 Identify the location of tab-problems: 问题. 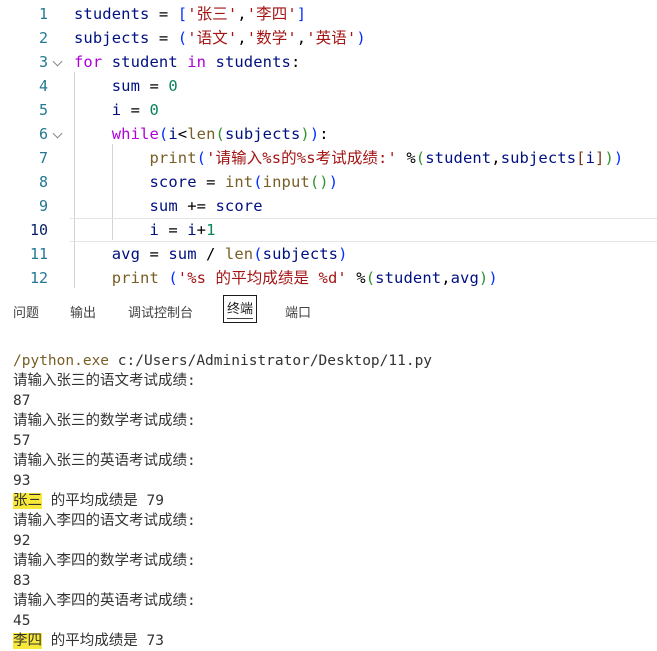
(26, 314).